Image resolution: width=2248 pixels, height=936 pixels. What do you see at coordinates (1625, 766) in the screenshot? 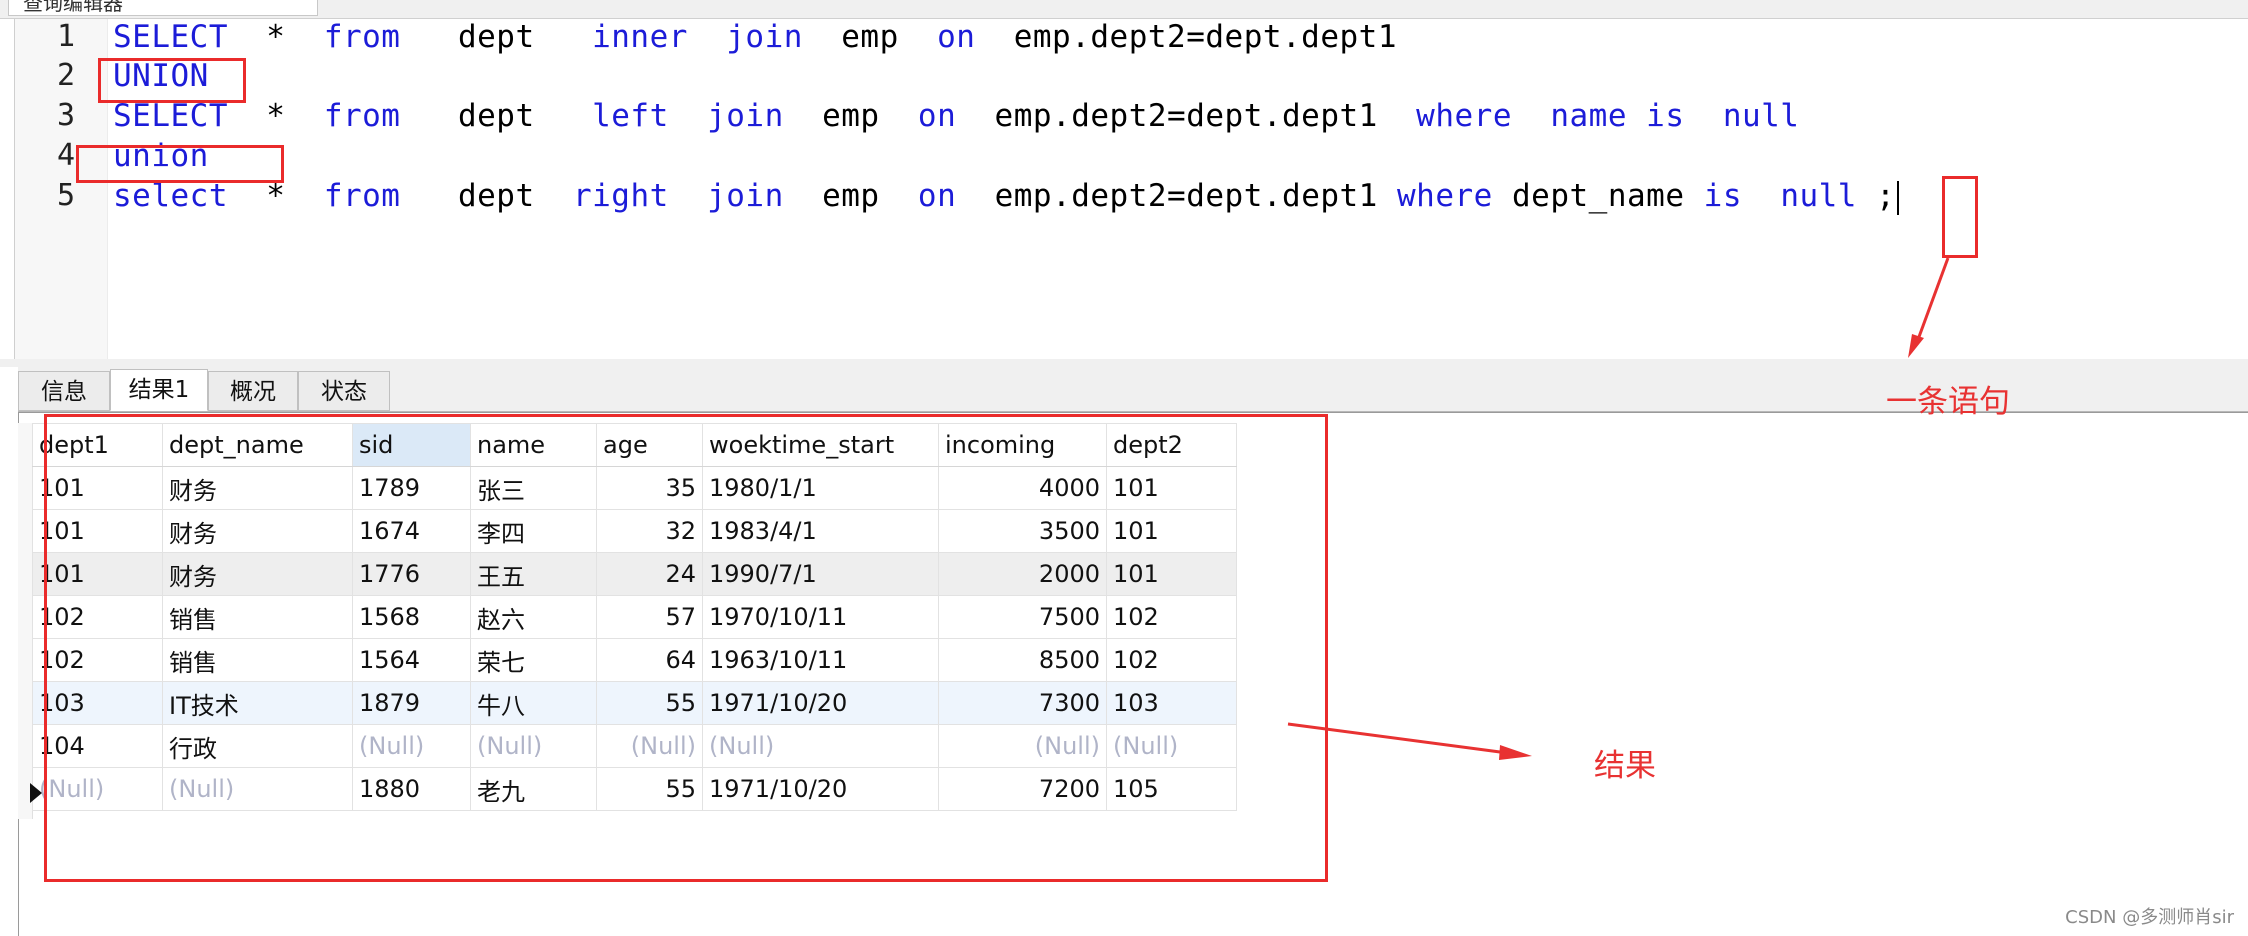
I see `result-annotation: 结果` at bounding box center [1625, 766].